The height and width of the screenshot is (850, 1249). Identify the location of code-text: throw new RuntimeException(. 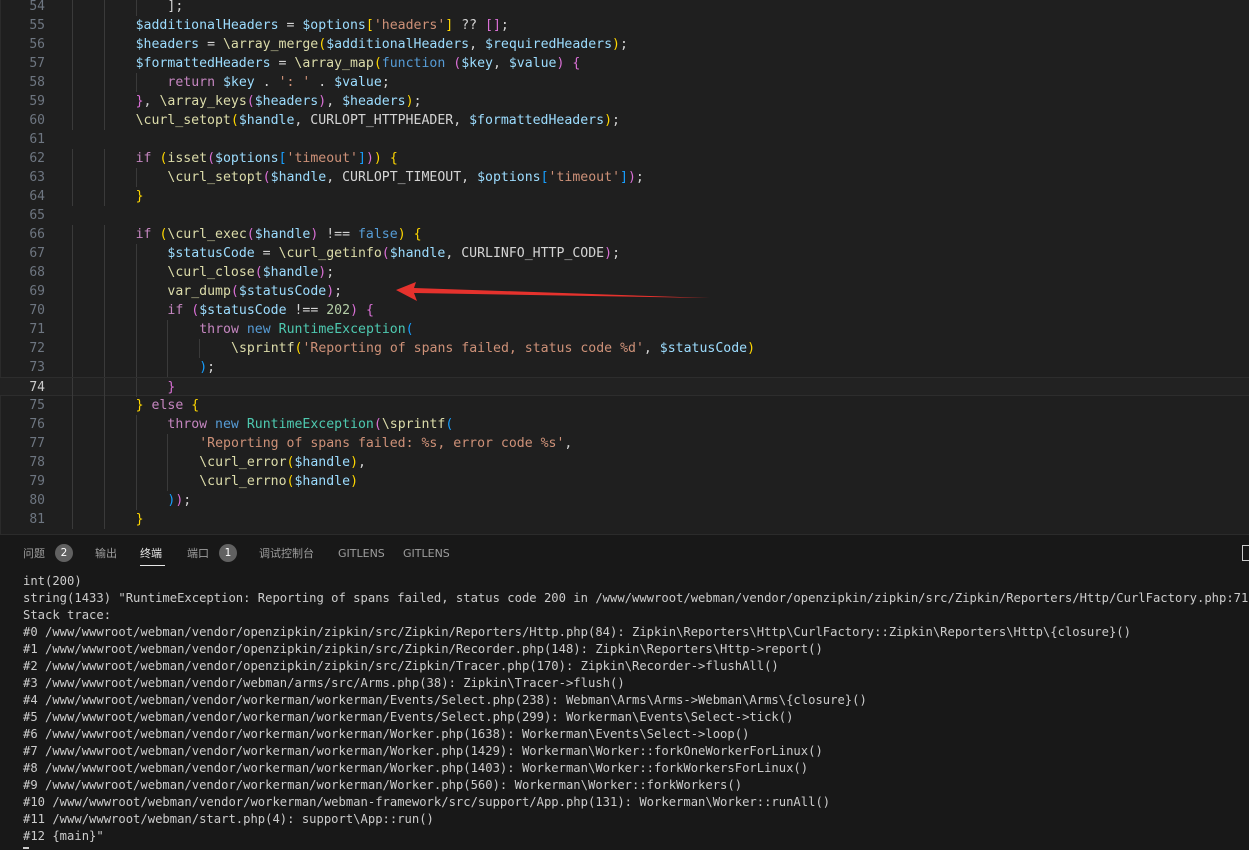
(306, 329).